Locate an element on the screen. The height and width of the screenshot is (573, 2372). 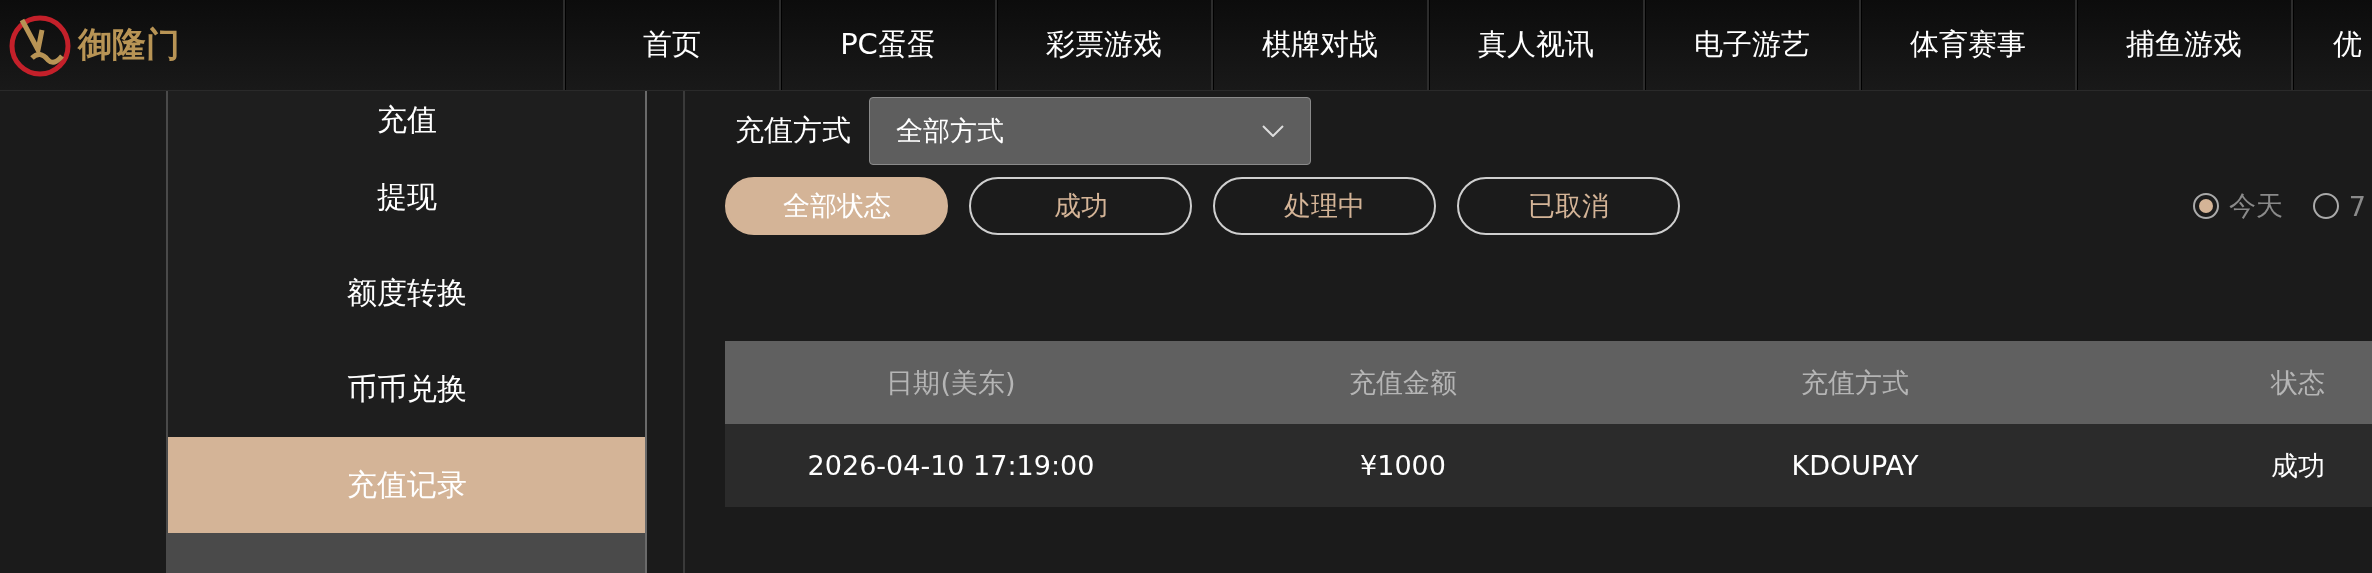
sidebar-item: 提现 is located at coordinates (406, 197).